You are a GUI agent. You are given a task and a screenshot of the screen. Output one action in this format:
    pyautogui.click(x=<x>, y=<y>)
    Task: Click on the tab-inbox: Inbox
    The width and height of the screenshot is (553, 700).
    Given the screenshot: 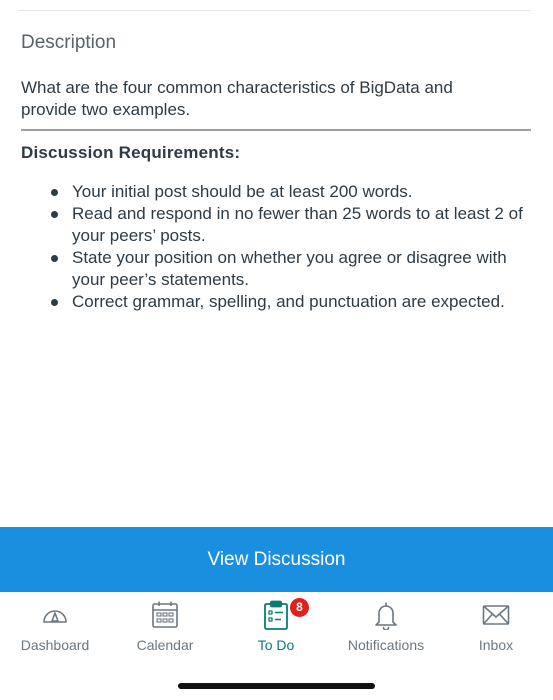 What is the action you would take?
    pyautogui.click(x=496, y=628)
    